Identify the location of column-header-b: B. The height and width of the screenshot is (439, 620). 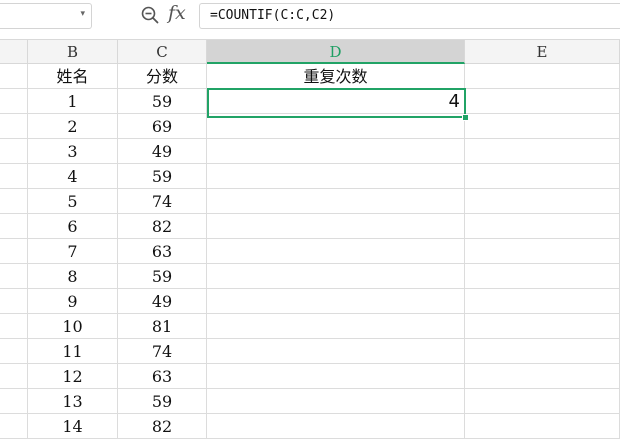
(73, 52).